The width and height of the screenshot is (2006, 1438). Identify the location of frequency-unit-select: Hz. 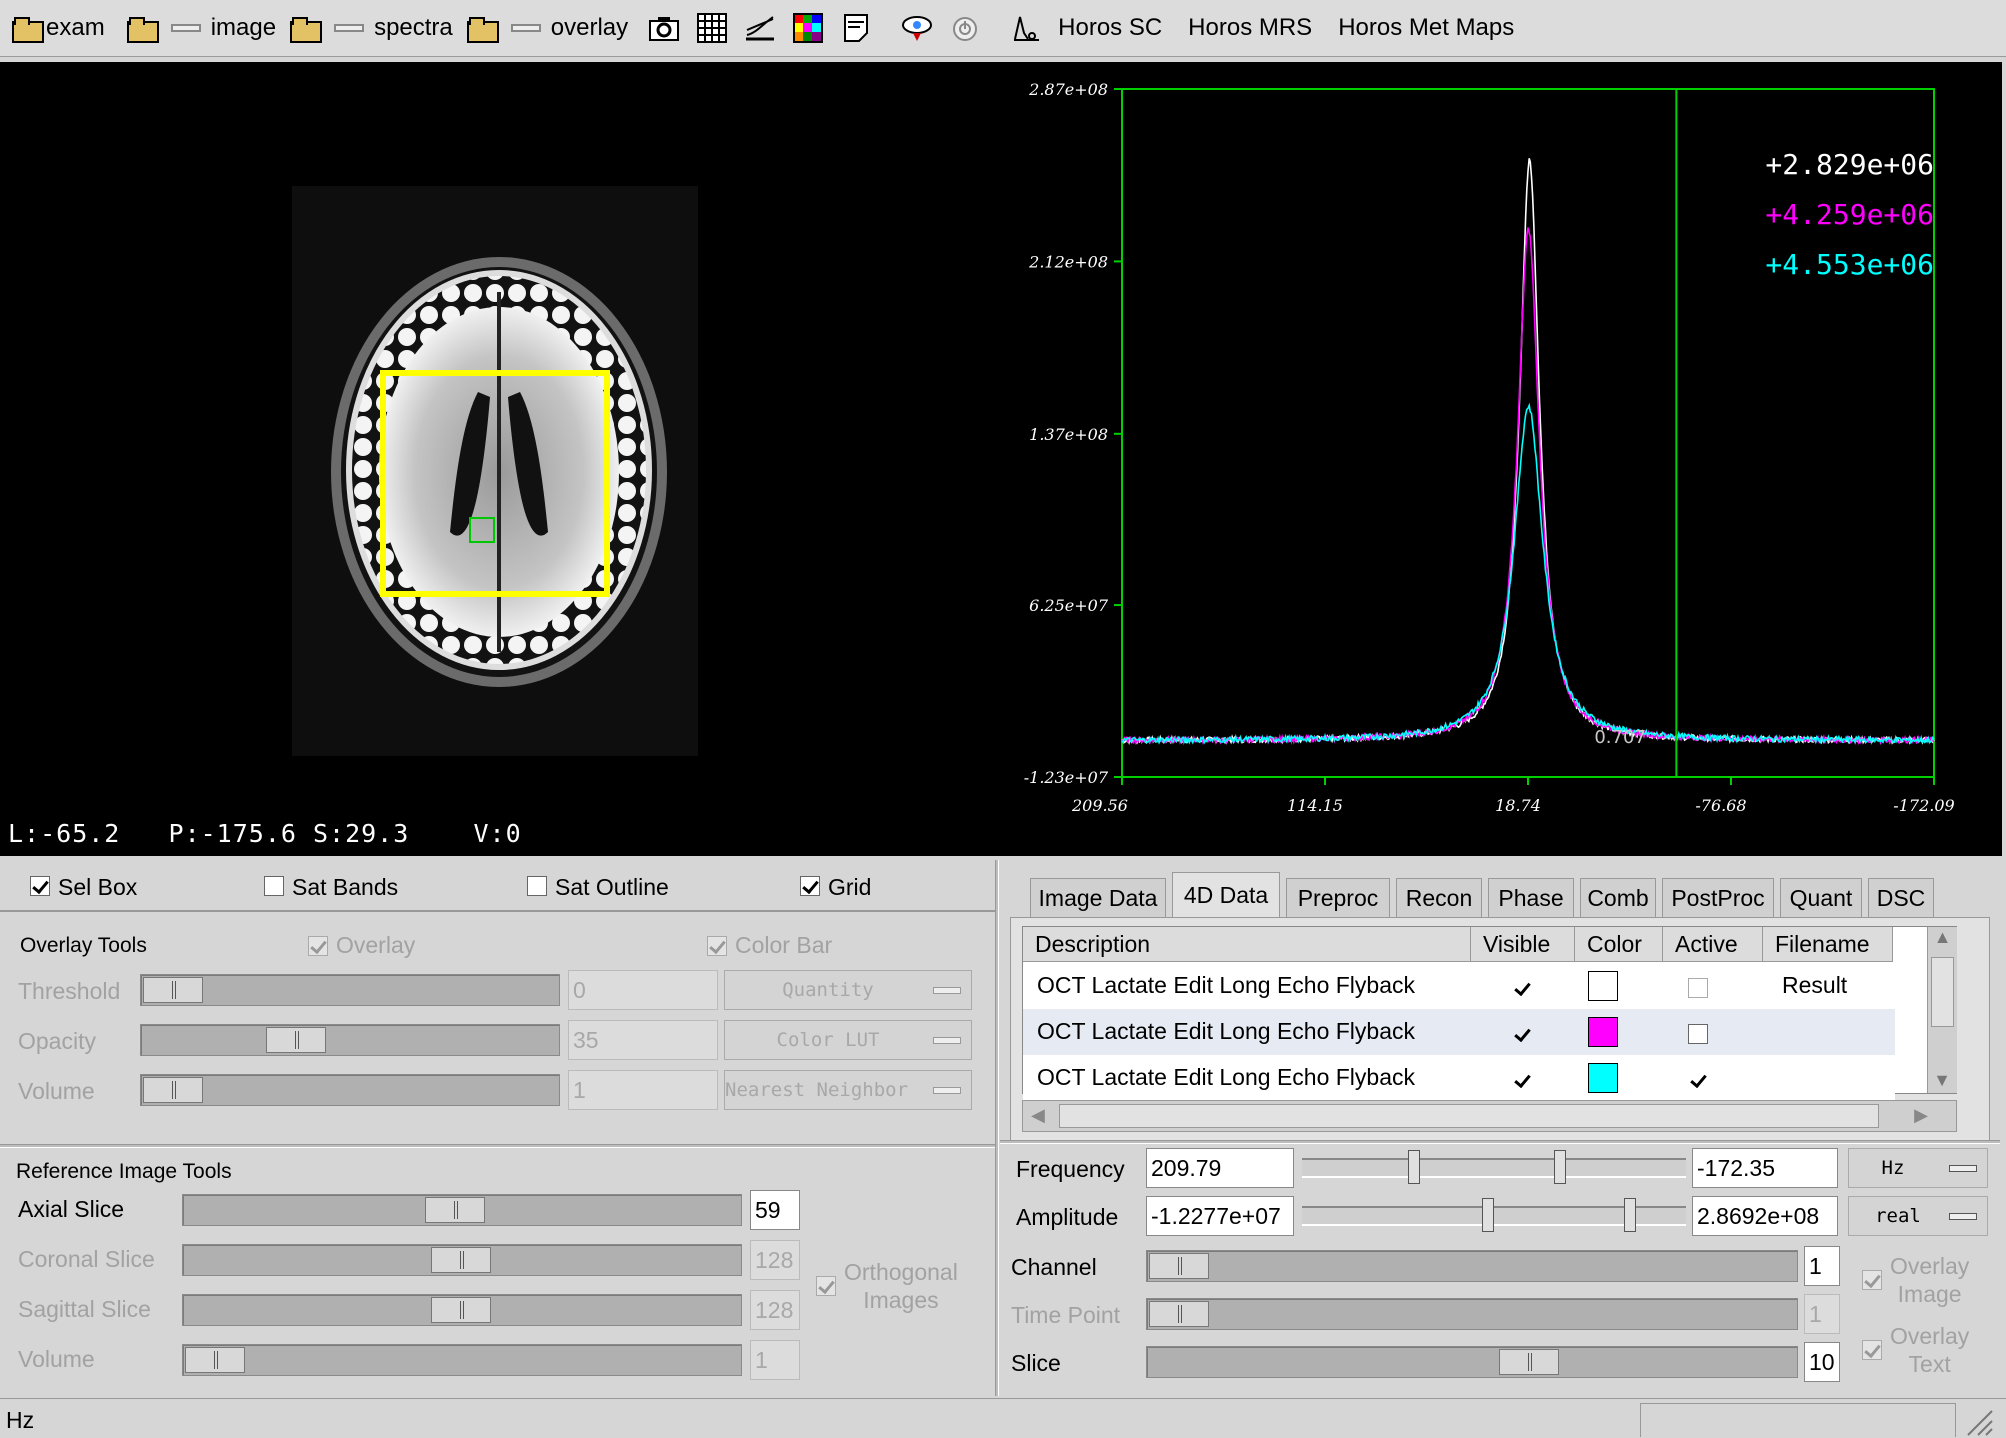
(1918, 1168).